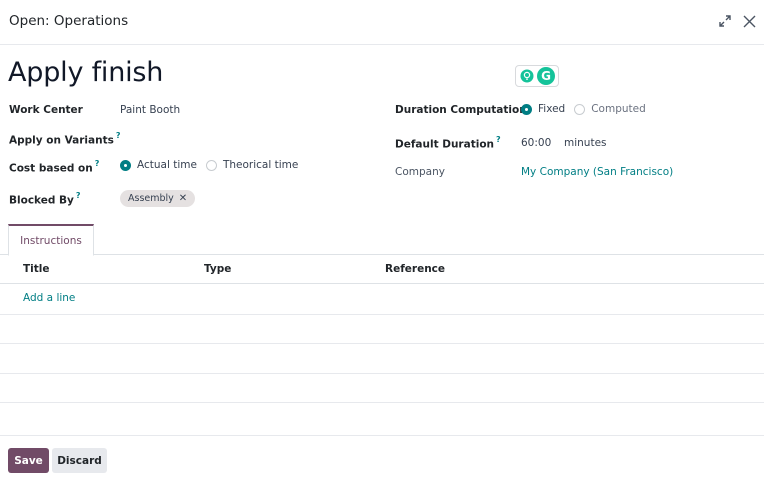 The width and height of the screenshot is (764, 482). I want to click on default-duration-label: Default Duration?, so click(448, 143).